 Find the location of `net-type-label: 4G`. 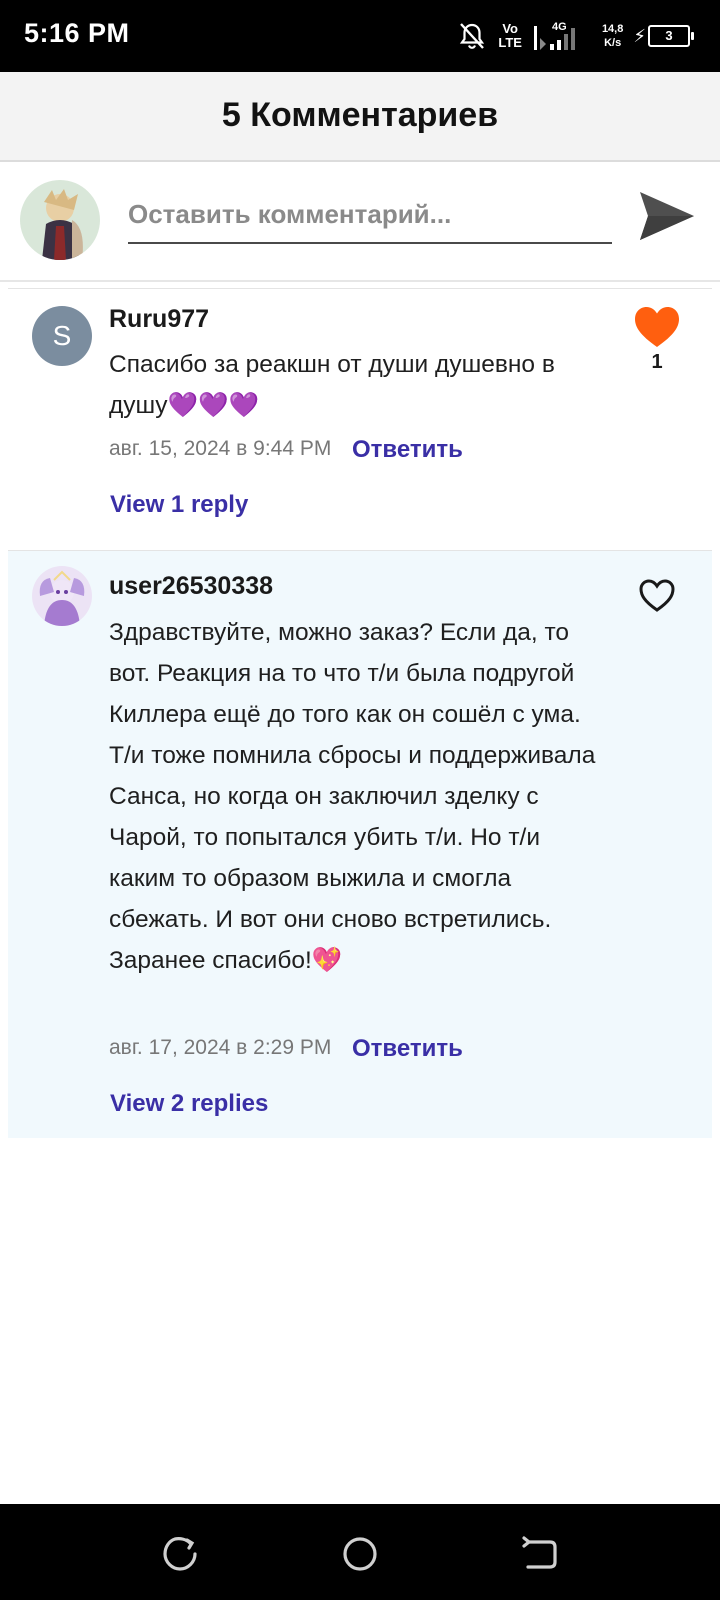

net-type-label: 4G is located at coordinates (559, 27).